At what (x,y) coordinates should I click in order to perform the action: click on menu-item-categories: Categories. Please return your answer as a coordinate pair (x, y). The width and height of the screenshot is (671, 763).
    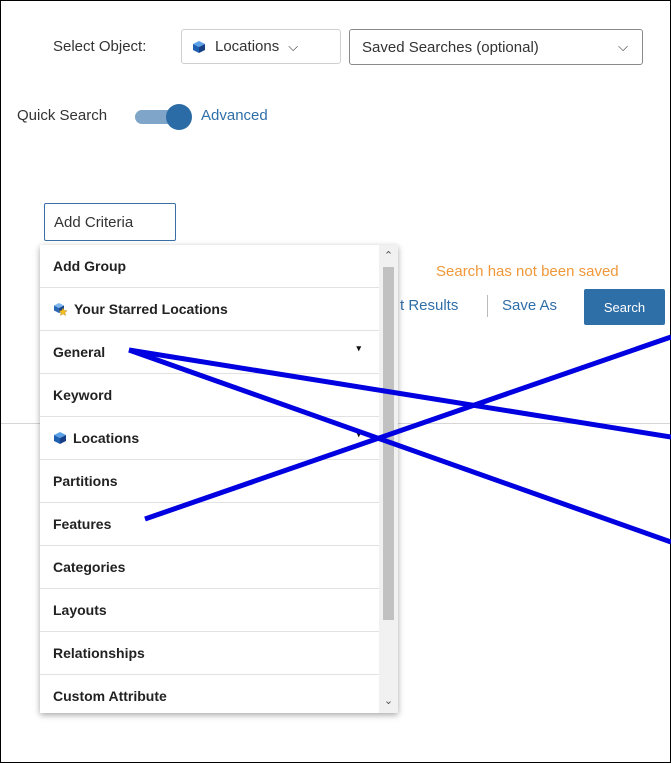
    Looking at the image, I should click on (209, 567).